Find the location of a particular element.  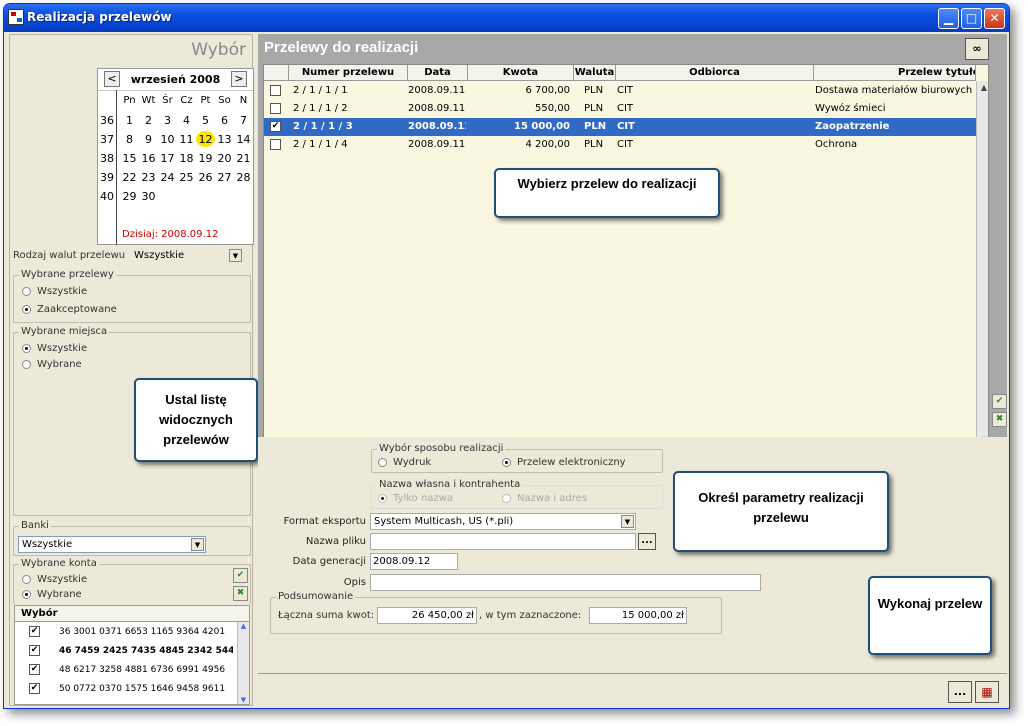

mode-print-radio: Wydruk is located at coordinates (404, 462).